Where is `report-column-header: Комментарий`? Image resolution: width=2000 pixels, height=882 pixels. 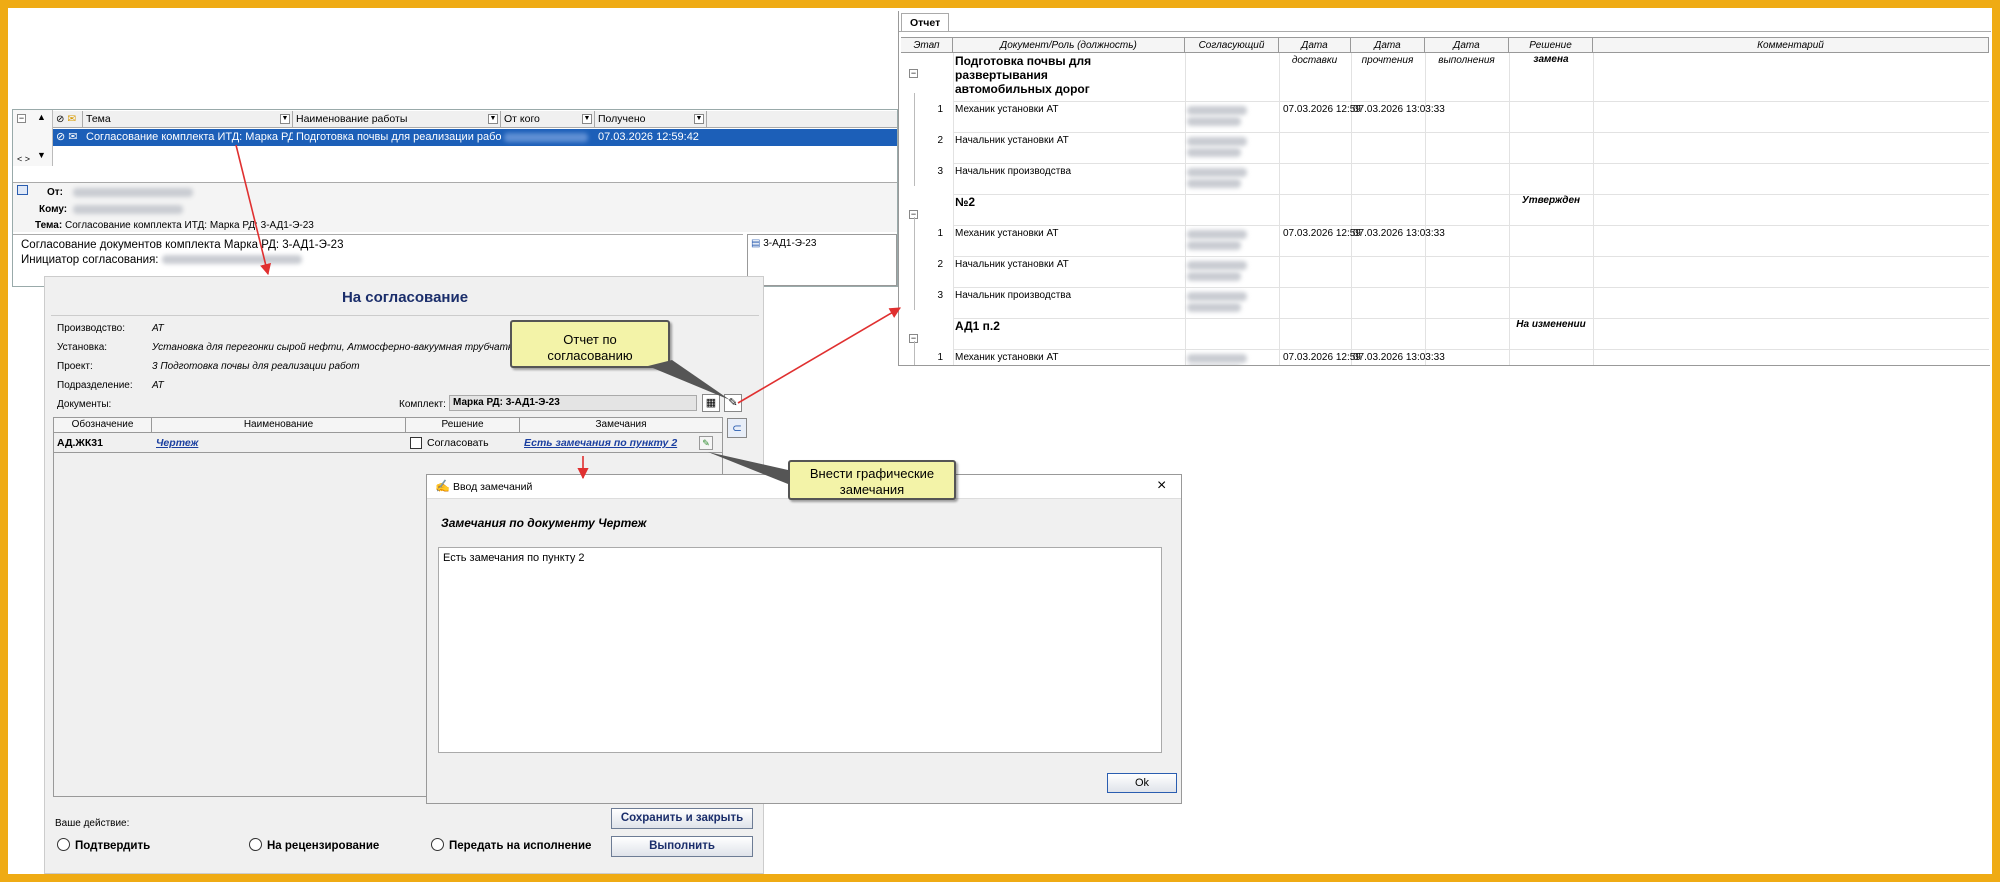
report-column-header: Комментарий is located at coordinates (1791, 45).